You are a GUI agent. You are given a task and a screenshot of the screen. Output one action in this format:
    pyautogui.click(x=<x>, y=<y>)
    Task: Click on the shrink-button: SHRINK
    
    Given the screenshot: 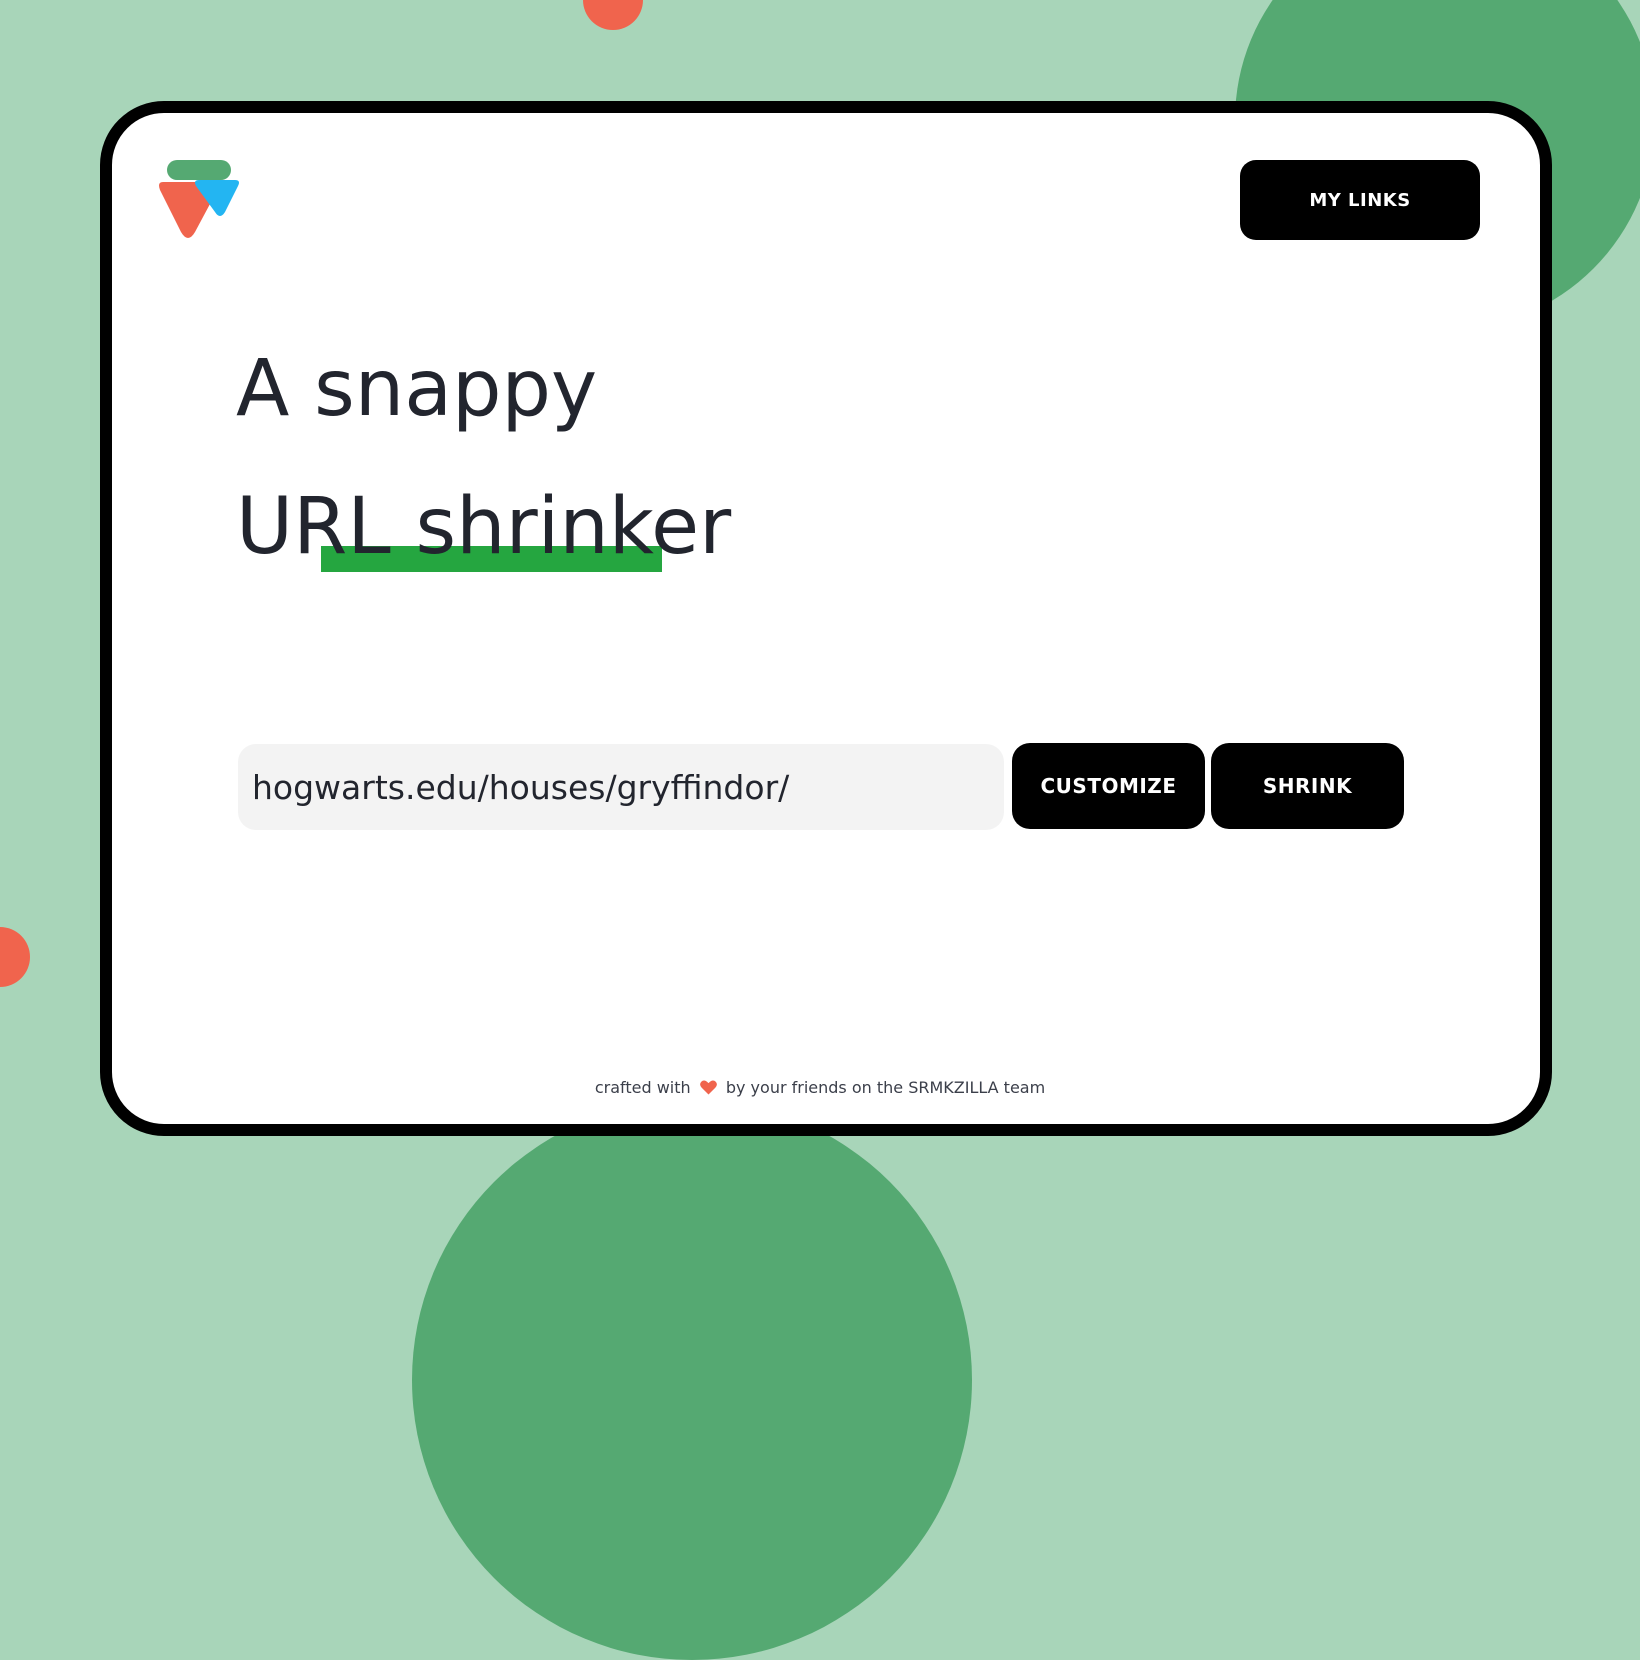 What is the action you would take?
    pyautogui.click(x=1307, y=786)
    